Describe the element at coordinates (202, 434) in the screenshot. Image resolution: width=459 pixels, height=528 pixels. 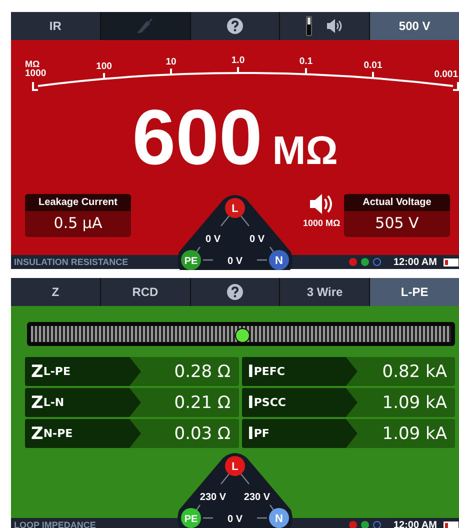
I see `result-value: 0.03 Ω` at that location.